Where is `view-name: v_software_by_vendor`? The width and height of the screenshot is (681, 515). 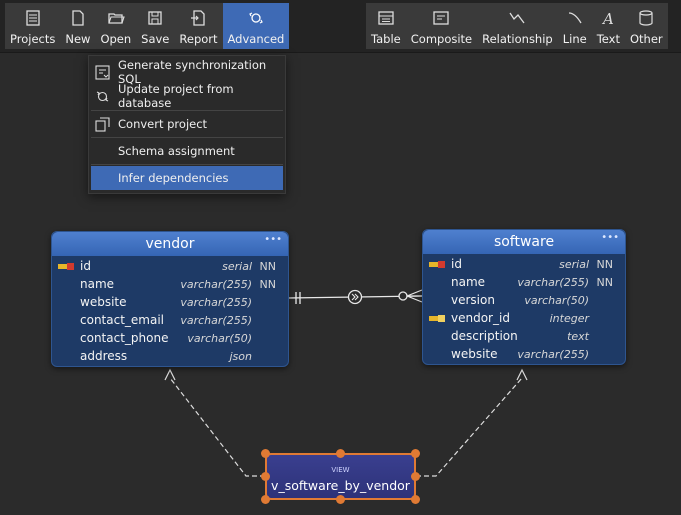 view-name: v_software_by_vendor is located at coordinates (340, 485).